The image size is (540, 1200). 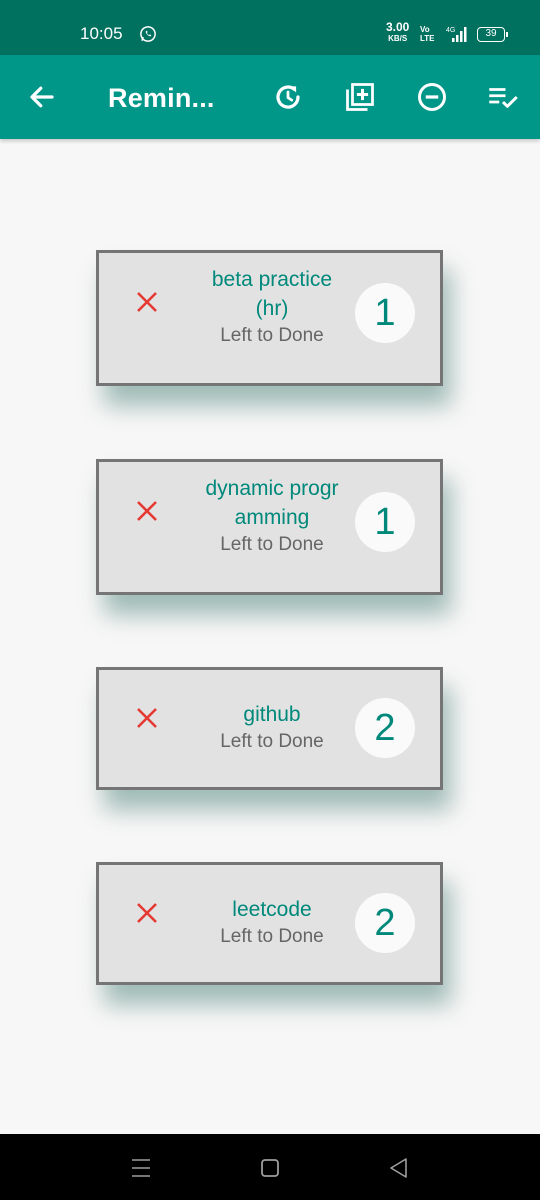 I want to click on battery-level: 39, so click(x=491, y=33).